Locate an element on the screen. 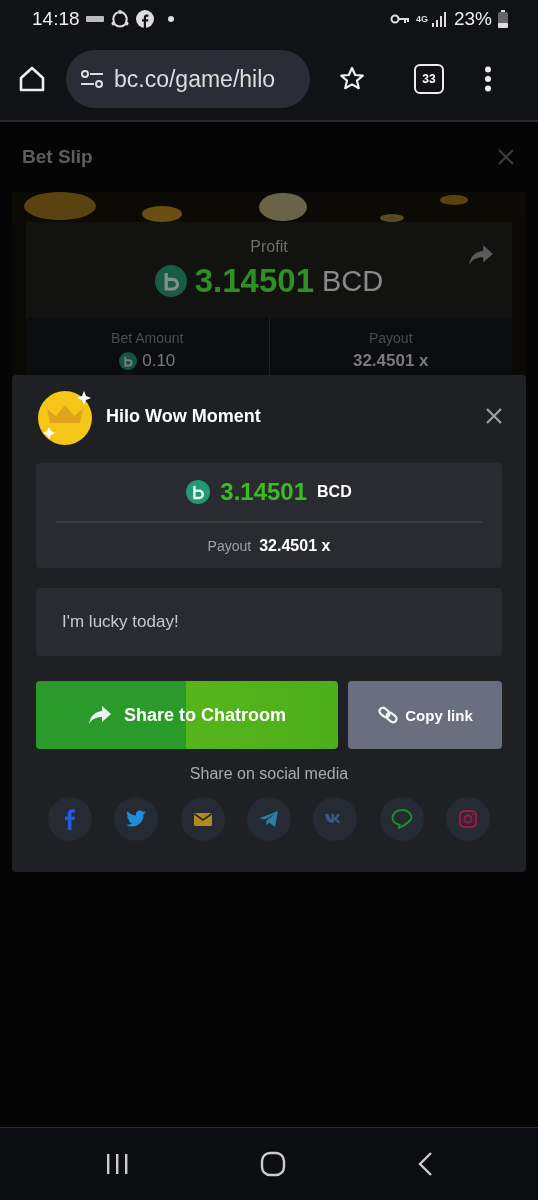 Image resolution: width=538 pixels, height=1200 pixels. tab-count-button: 33 is located at coordinates (429, 79).